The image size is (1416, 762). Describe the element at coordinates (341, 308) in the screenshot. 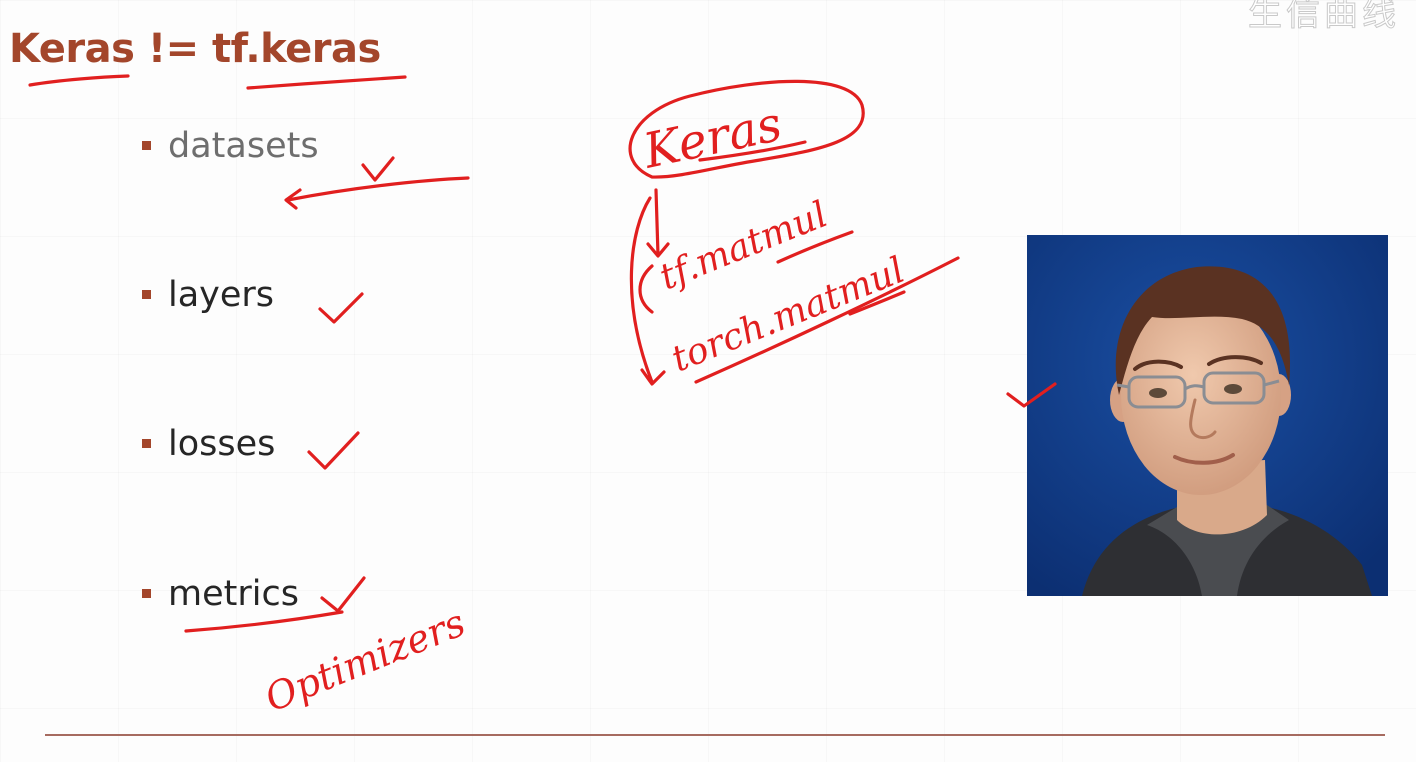

I see `check-layers` at that location.